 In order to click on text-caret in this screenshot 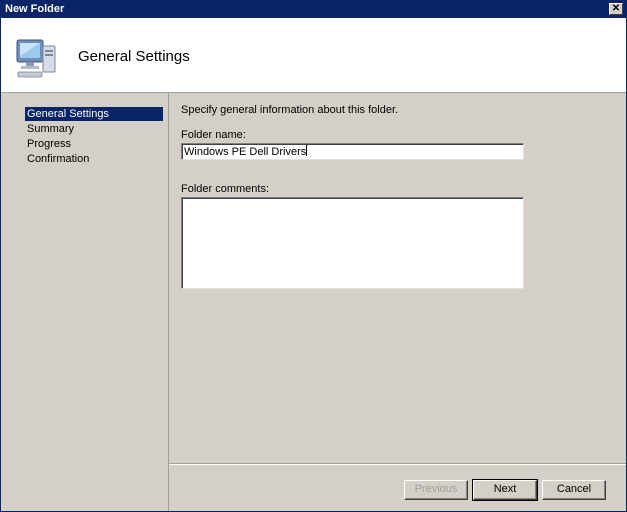, I will do `click(307, 150)`.